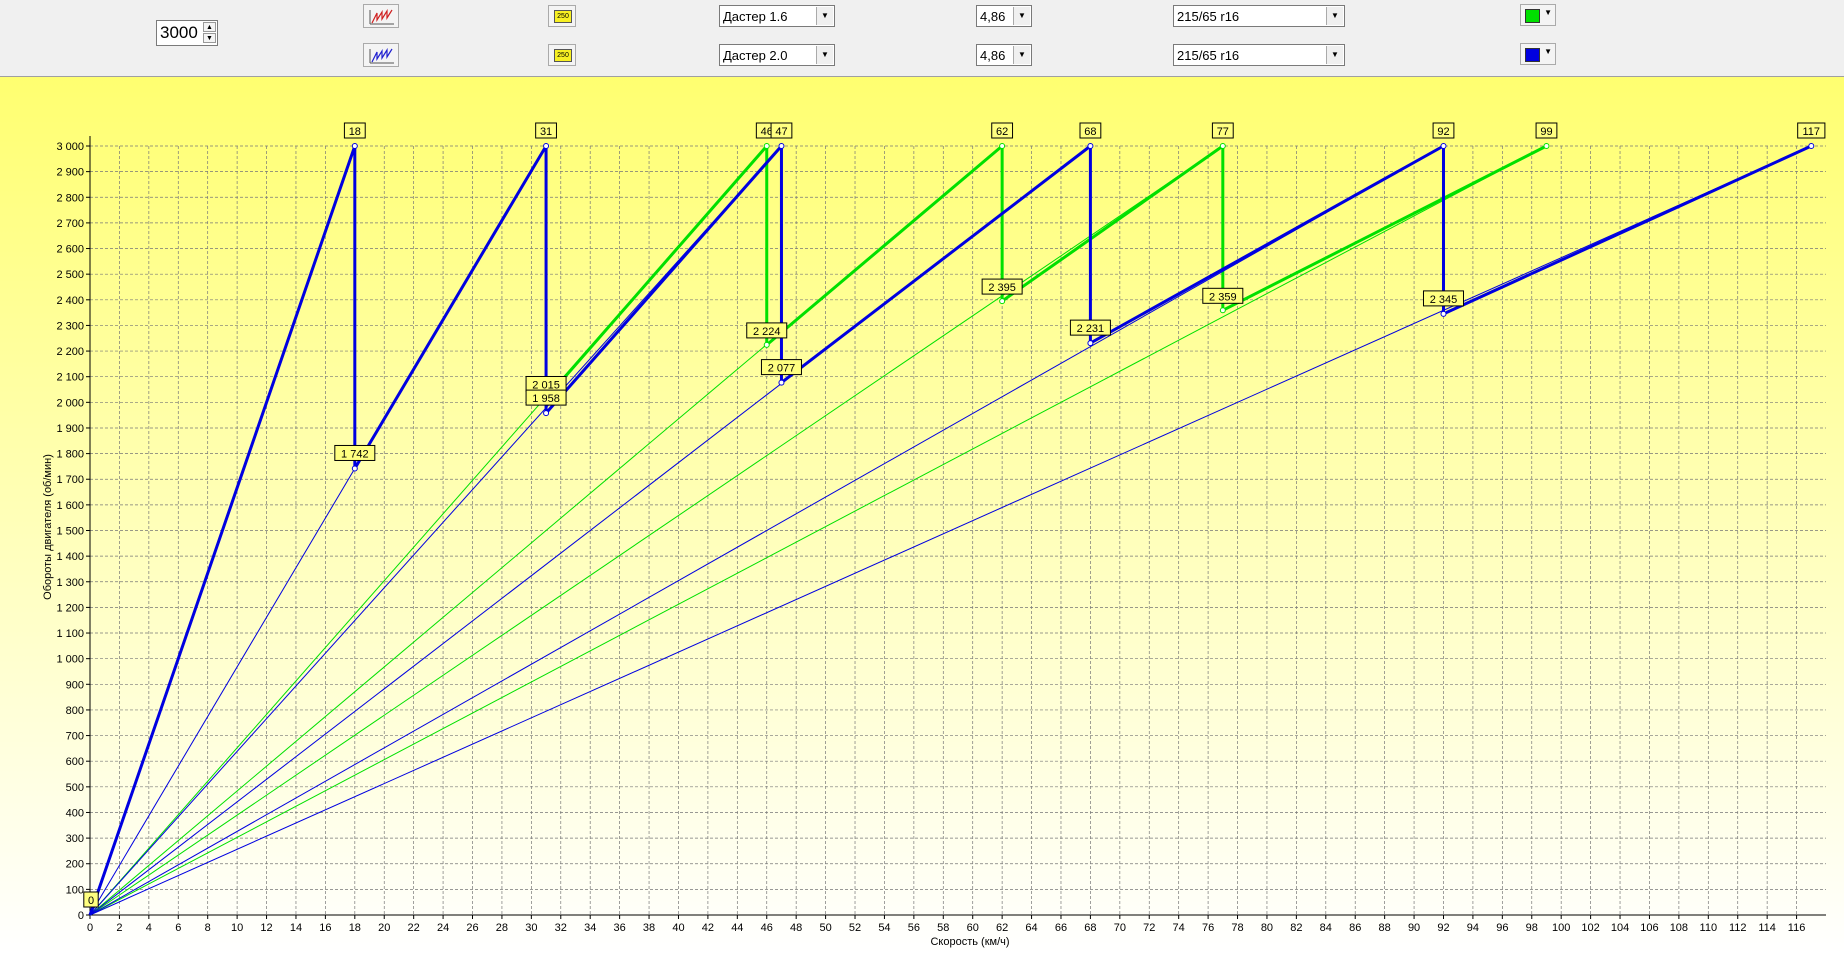 The width and height of the screenshot is (1844, 953). What do you see at coordinates (737, 928) in the screenshot?
I see `x-tick-label: 44` at bounding box center [737, 928].